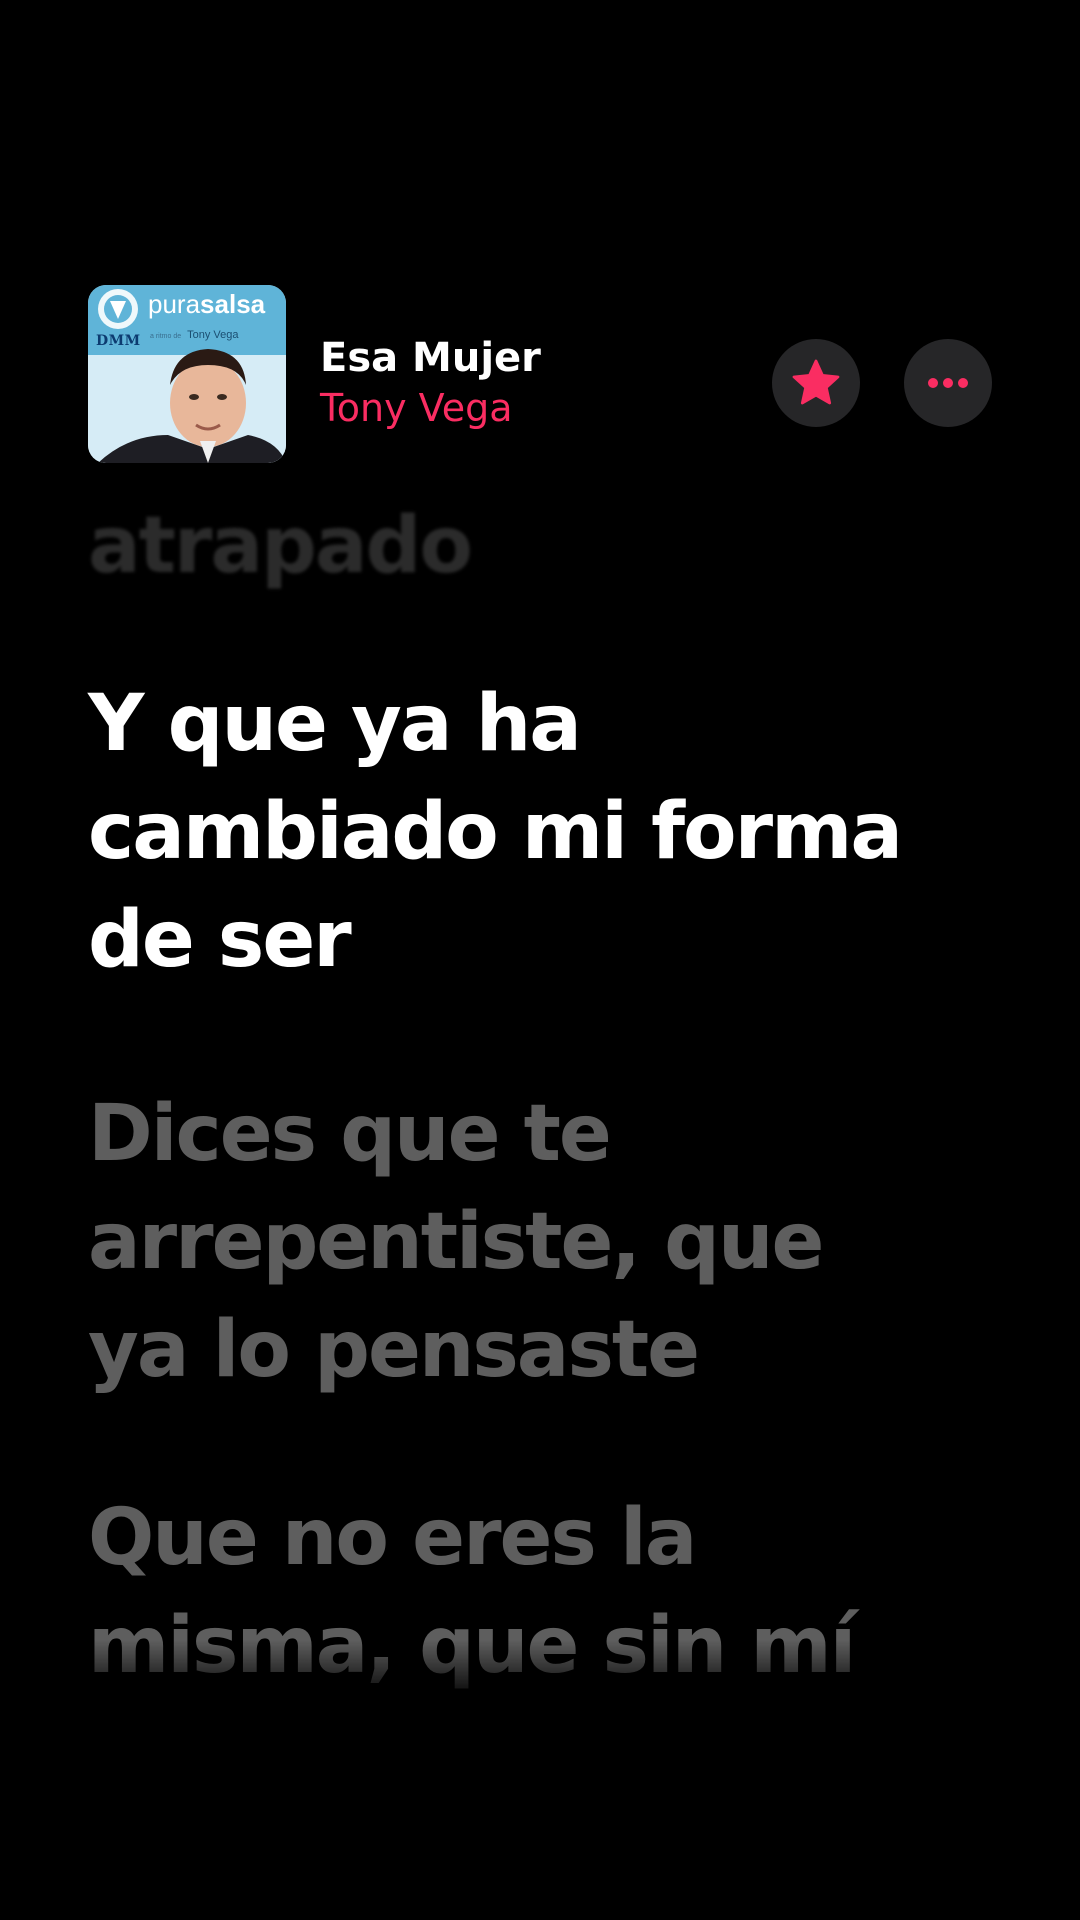  I want to click on lyric-text: de ser, so click(220, 940).